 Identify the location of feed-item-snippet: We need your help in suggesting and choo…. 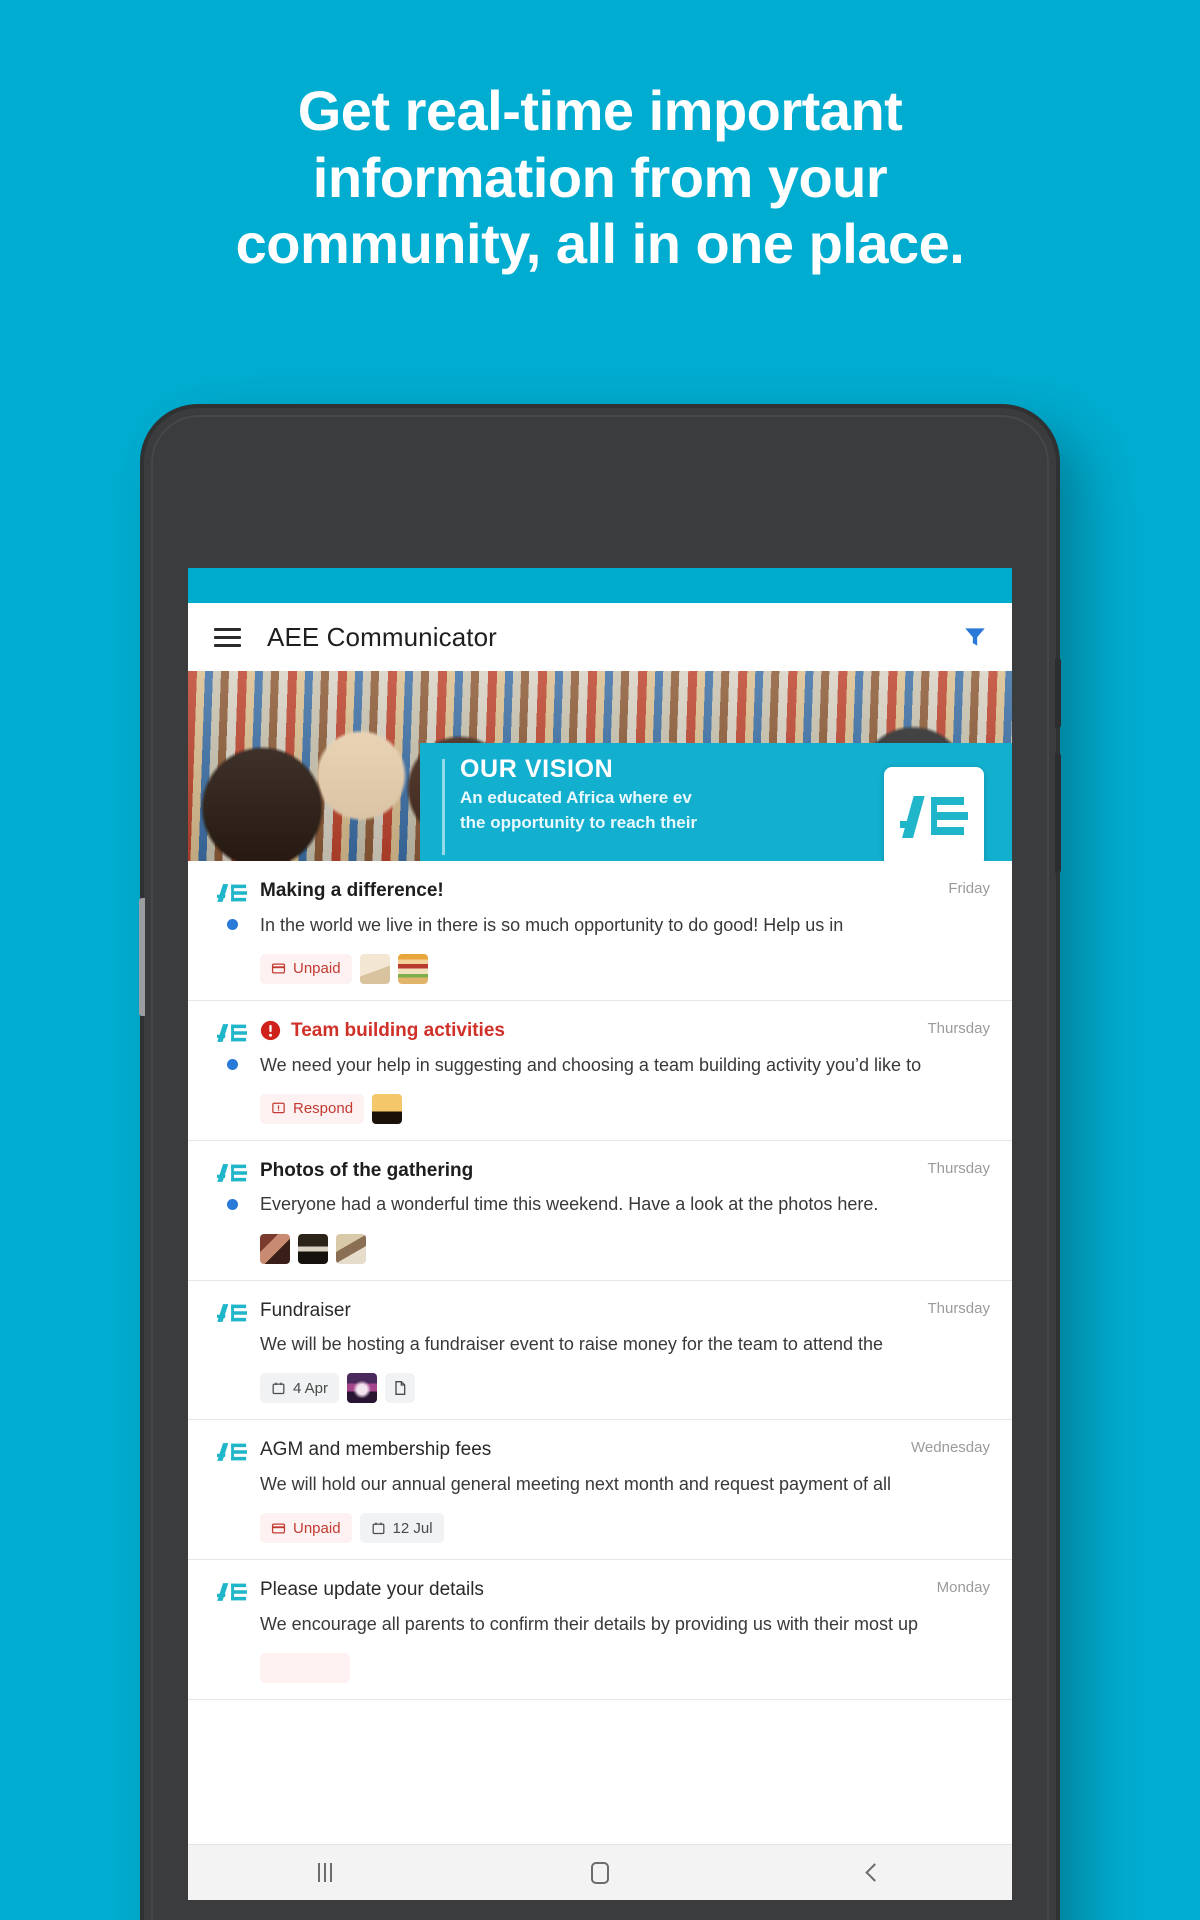
(591, 1064).